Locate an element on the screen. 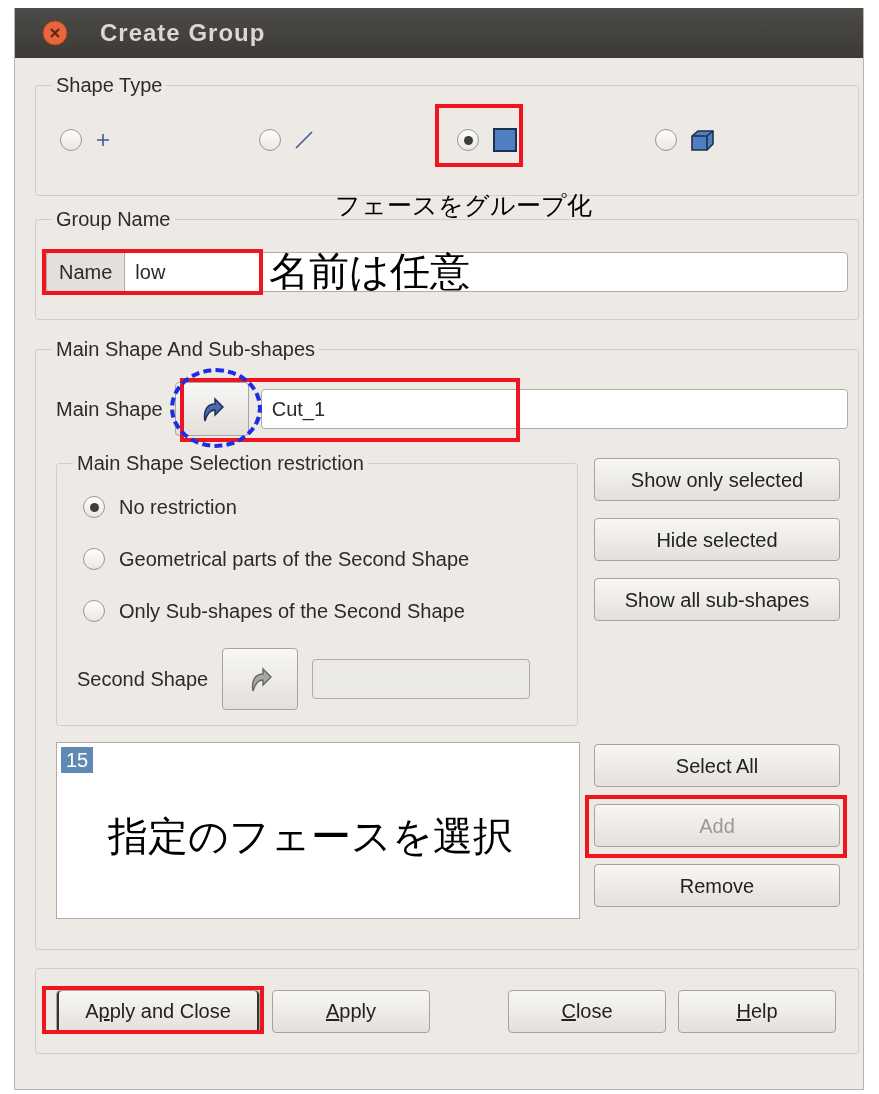  main-shape-field: Cut_1 is located at coordinates (554, 409).